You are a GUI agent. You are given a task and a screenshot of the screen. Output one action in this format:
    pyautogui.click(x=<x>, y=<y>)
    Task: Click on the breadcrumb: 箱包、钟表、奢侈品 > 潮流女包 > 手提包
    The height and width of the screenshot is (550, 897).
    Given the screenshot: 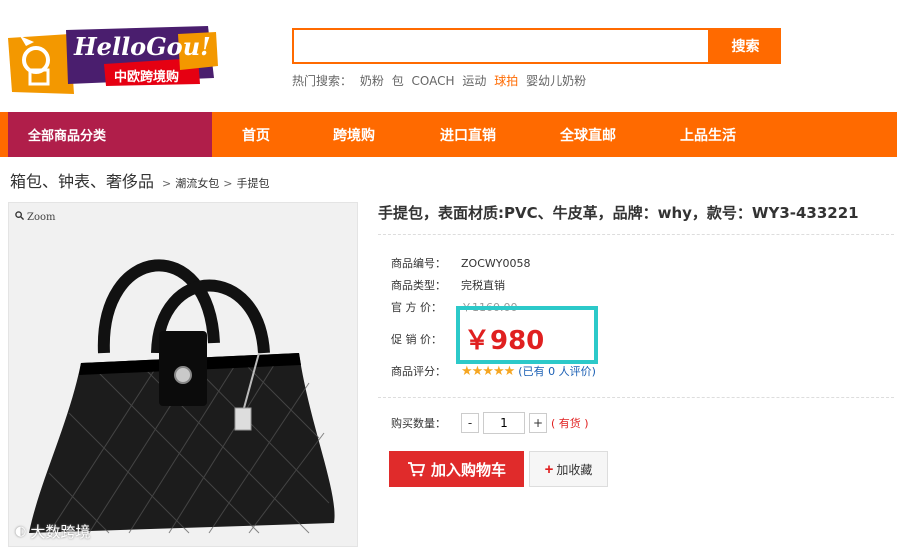 What is the action you would take?
    pyautogui.click(x=139, y=180)
    